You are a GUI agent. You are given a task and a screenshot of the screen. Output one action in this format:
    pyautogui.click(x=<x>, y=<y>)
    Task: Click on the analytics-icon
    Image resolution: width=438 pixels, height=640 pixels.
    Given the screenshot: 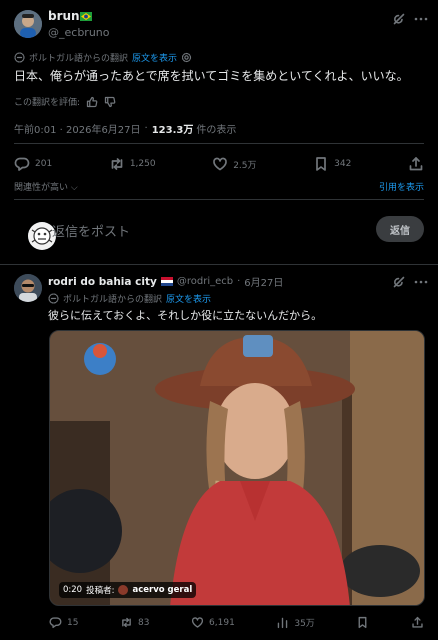 What is the action you would take?
    pyautogui.click(x=283, y=623)
    